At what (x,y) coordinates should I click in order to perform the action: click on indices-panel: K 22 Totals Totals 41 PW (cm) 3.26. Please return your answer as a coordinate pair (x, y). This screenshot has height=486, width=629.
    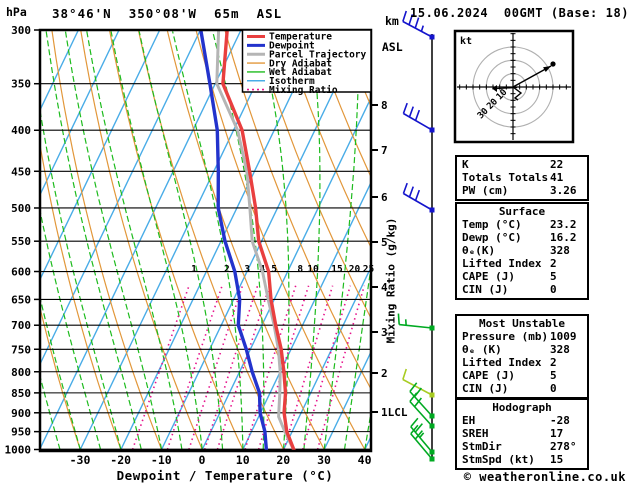
    Looking at the image, I should click on (522, 178).